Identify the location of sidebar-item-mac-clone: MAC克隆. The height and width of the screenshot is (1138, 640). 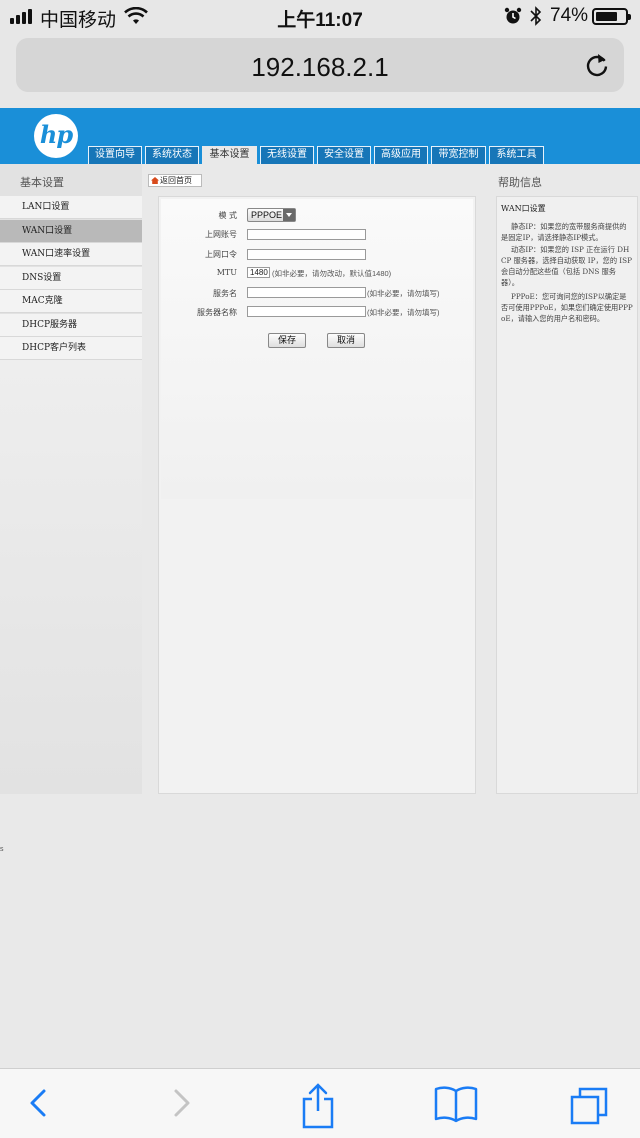
(71, 301).